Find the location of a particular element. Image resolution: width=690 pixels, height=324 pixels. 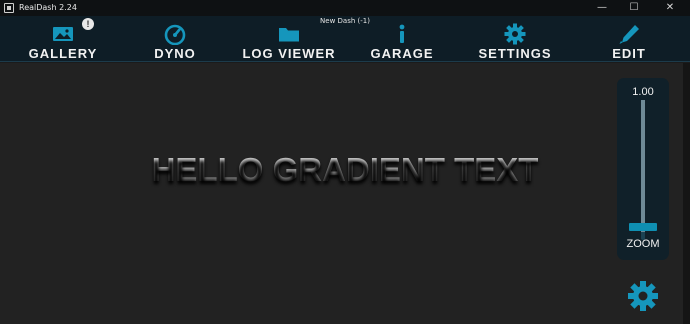

close-button: ✕ is located at coordinates (670, 8).